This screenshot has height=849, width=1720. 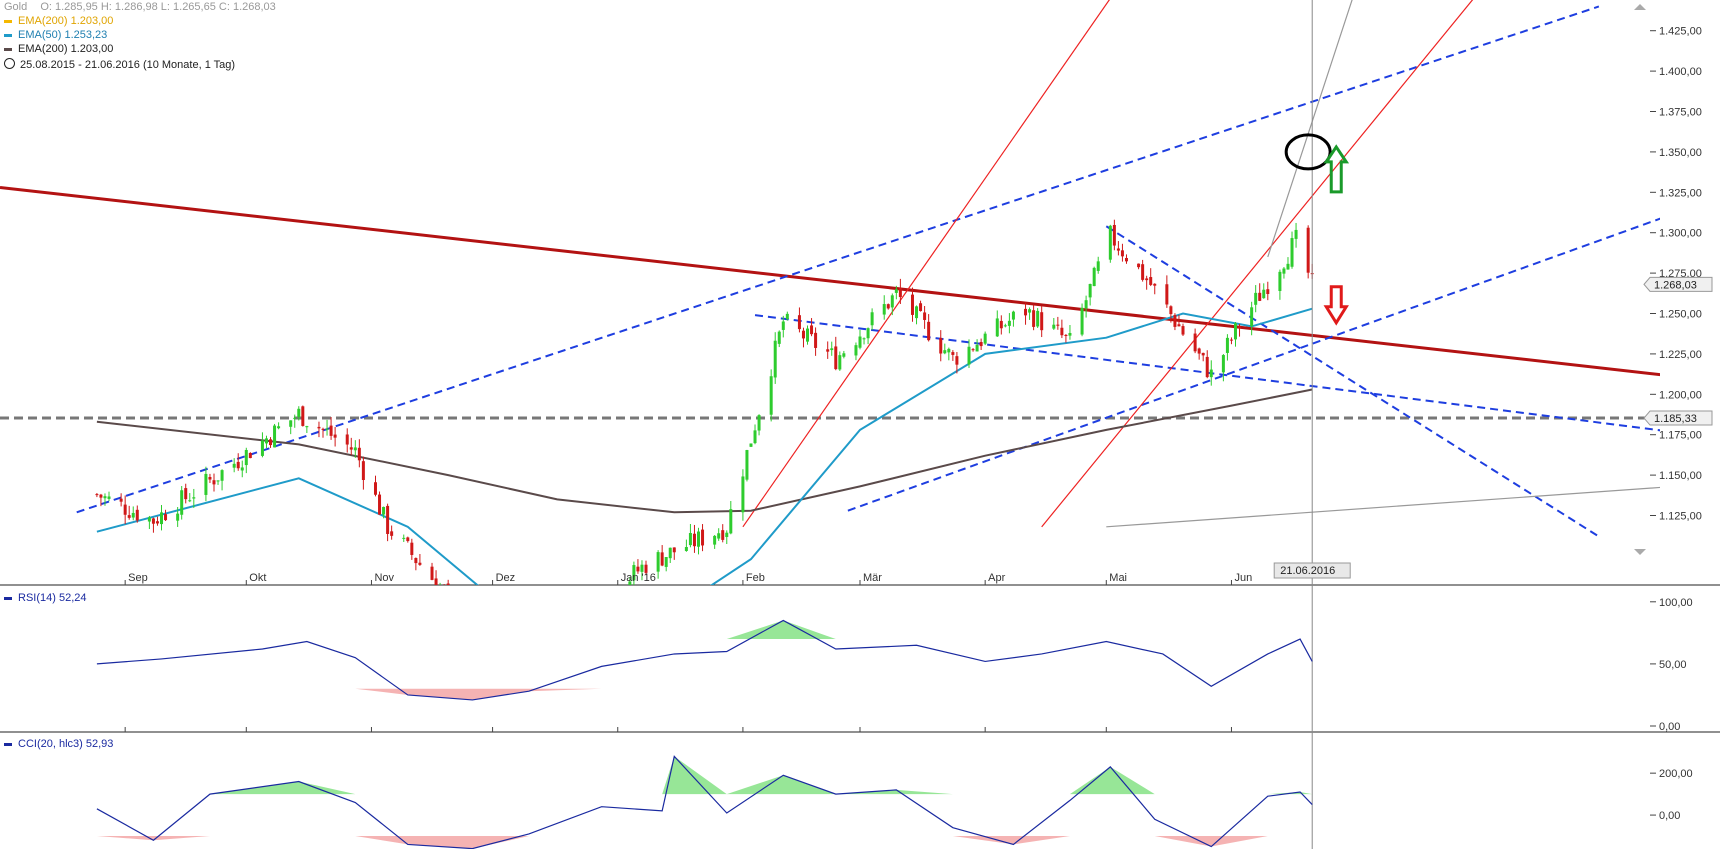 I want to click on price-tick-label: 1.300,00, so click(x=1680, y=234).